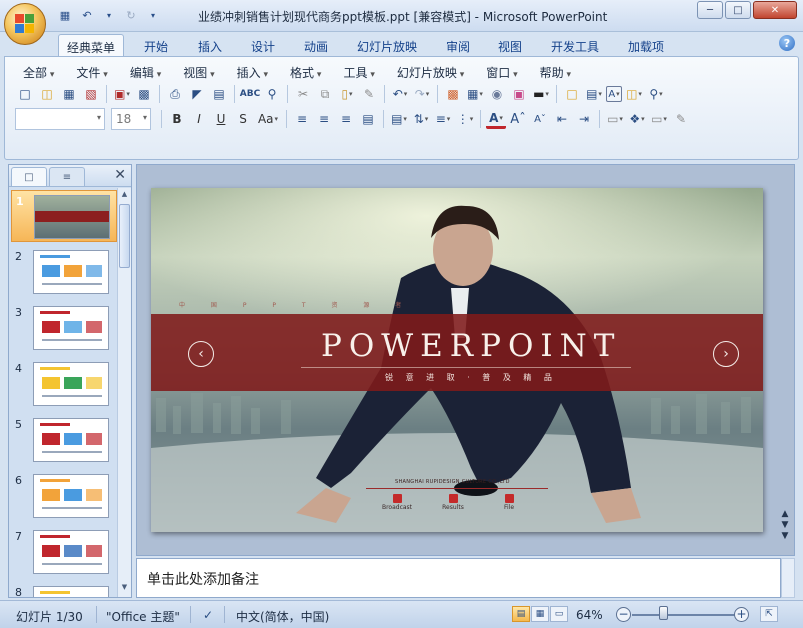 The image size is (803, 628). Describe the element at coordinates (555, 72) in the screenshot. I see `menu-help: 帮助` at that location.